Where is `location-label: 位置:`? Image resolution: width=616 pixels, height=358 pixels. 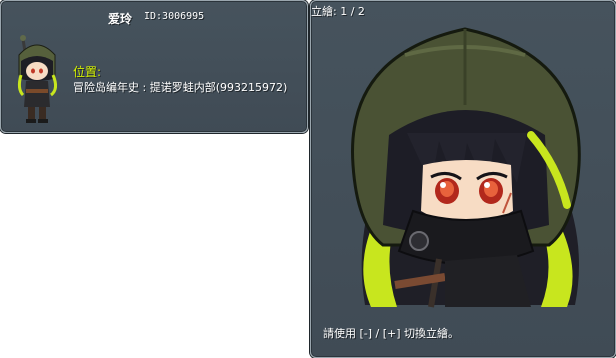
location-label: 位置: is located at coordinates (87, 72).